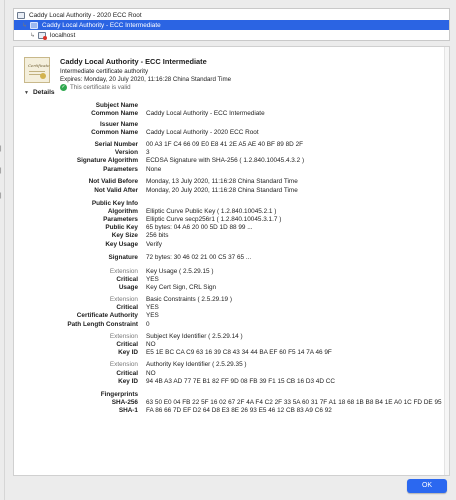 Image resolution: width=456 pixels, height=500 pixels. What do you see at coordinates (180, 35) in the screenshot?
I see `chain-item-leaf: ↳ localhost` at bounding box center [180, 35].